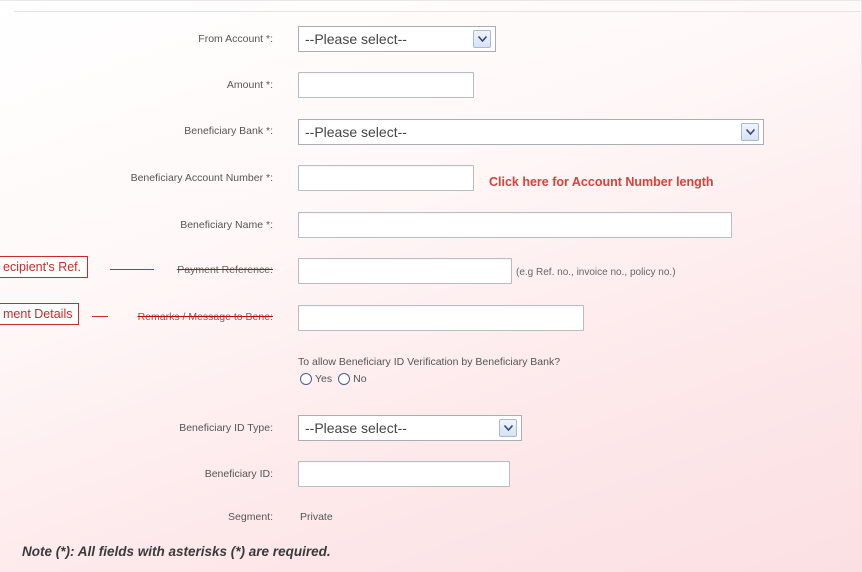 Image resolution: width=862 pixels, height=572 pixels. Describe the element at coordinates (132, 269) in the screenshot. I see `recipients-ref-connector` at that location.